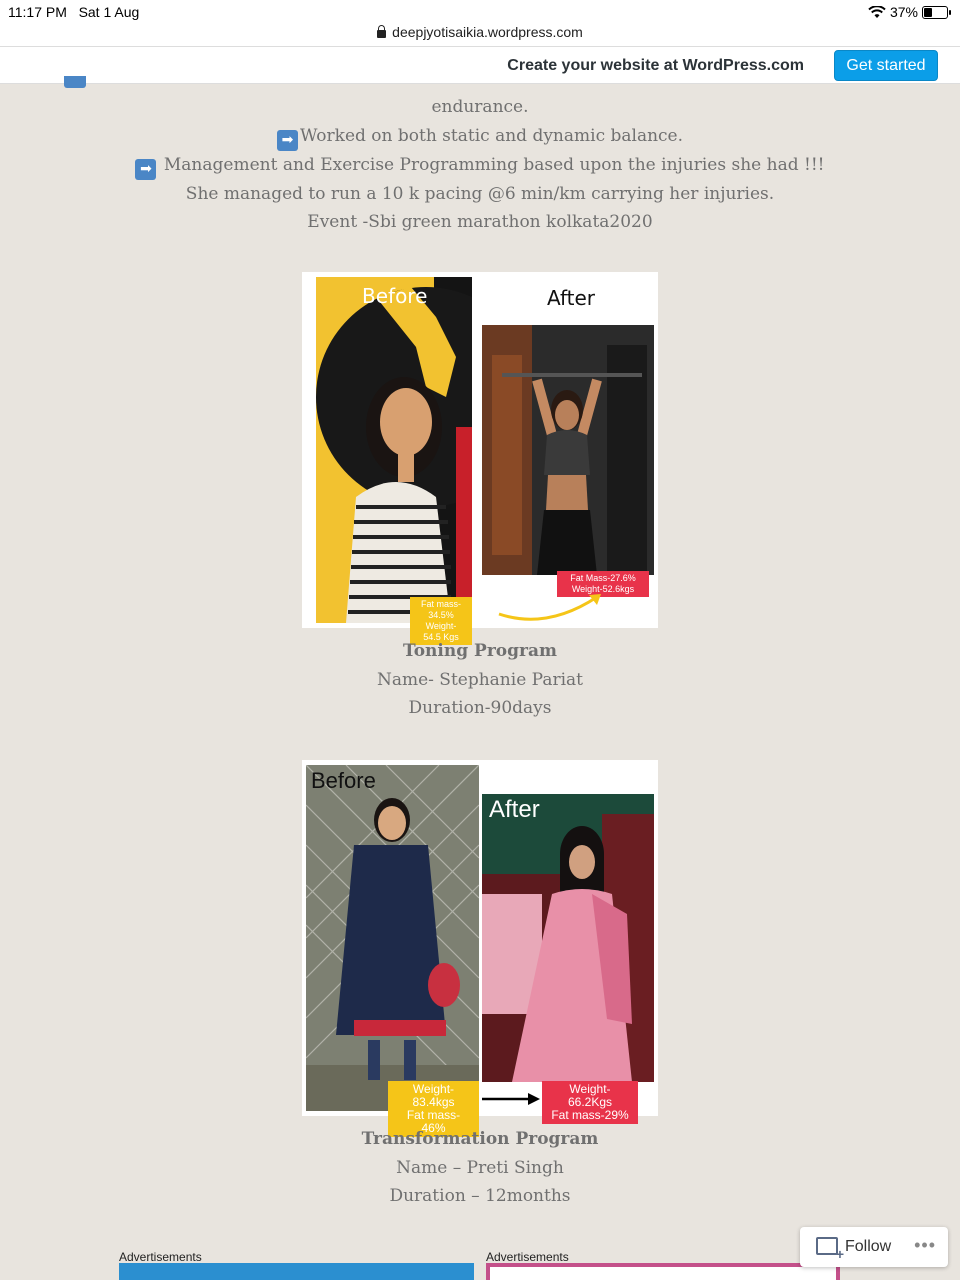 The height and width of the screenshot is (1280, 960). I want to click on transformation-after-label: After, so click(514, 809).